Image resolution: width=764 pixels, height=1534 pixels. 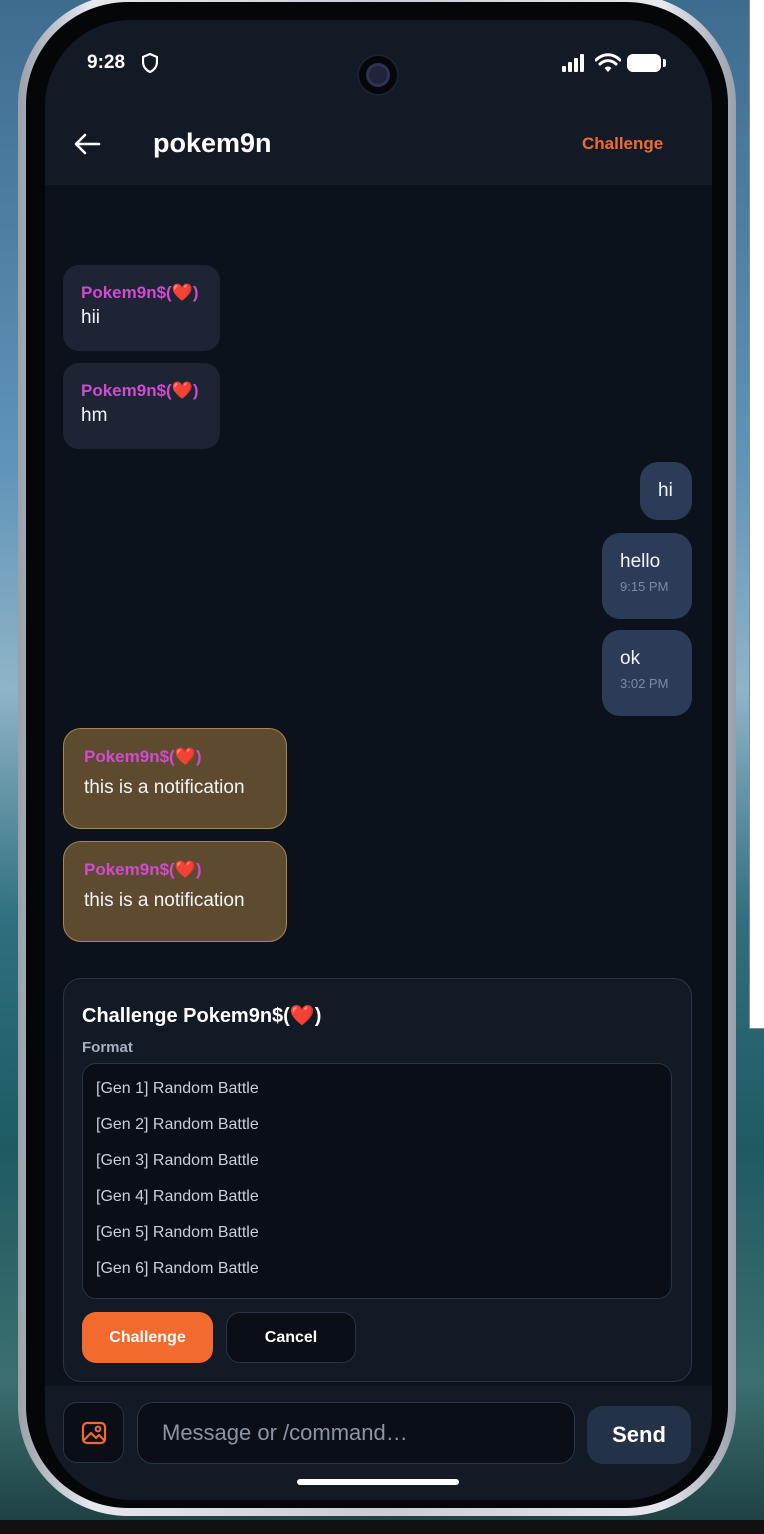 I want to click on message-text: hi, so click(x=665, y=490).